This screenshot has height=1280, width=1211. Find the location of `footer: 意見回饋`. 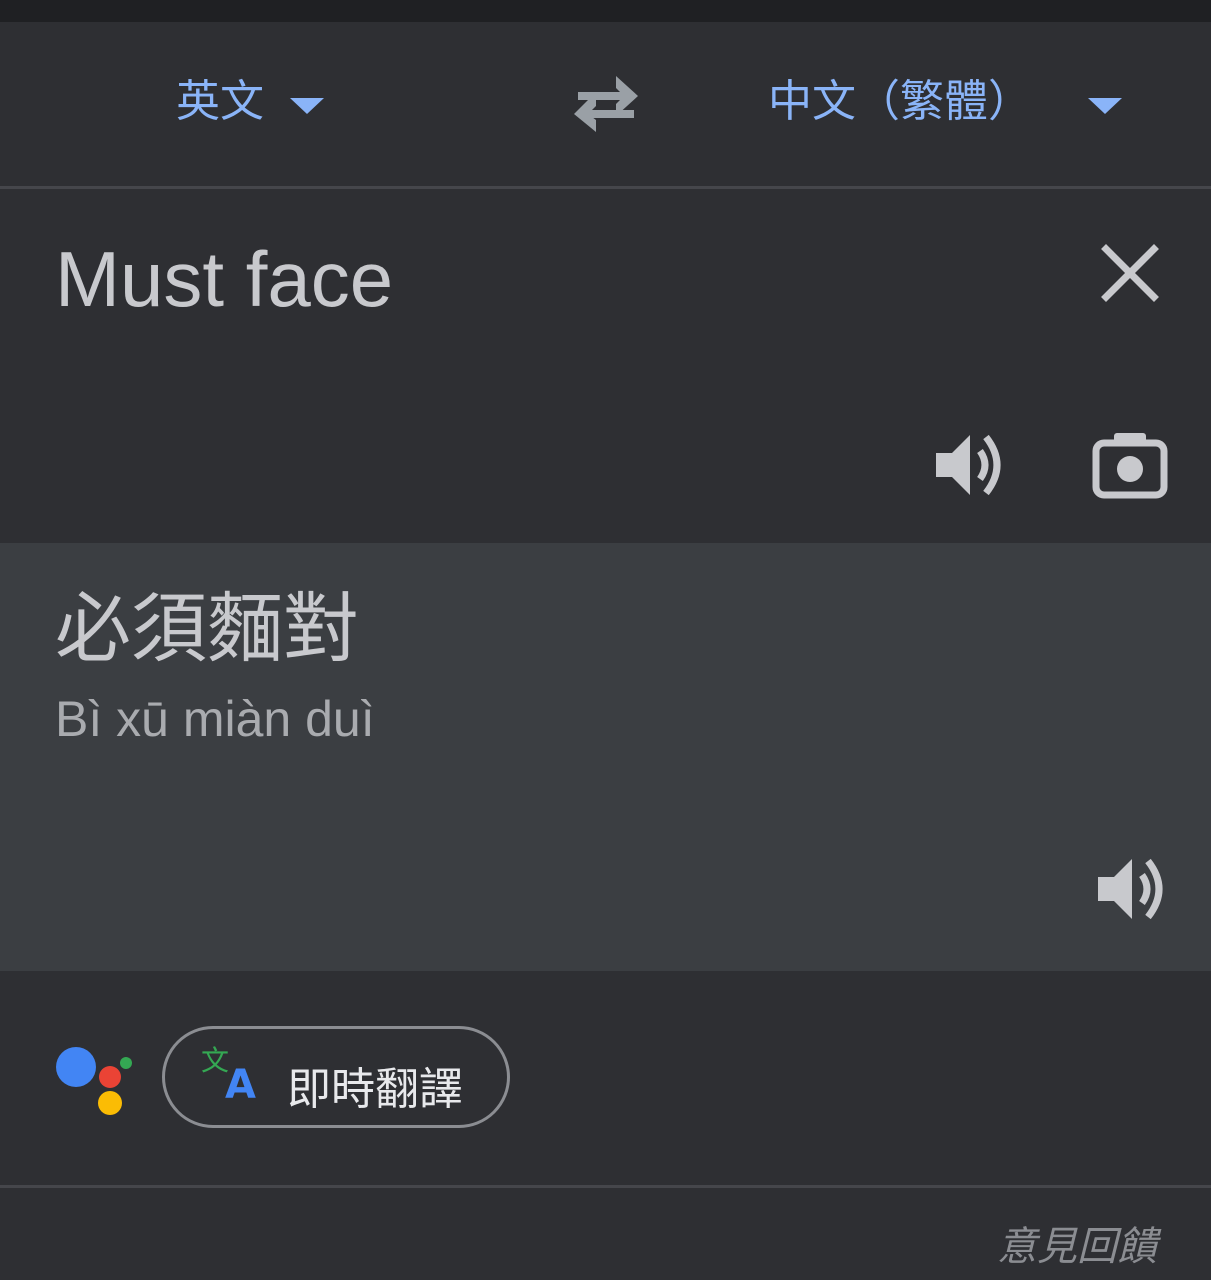

footer: 意見回饋 is located at coordinates (605, 1234).